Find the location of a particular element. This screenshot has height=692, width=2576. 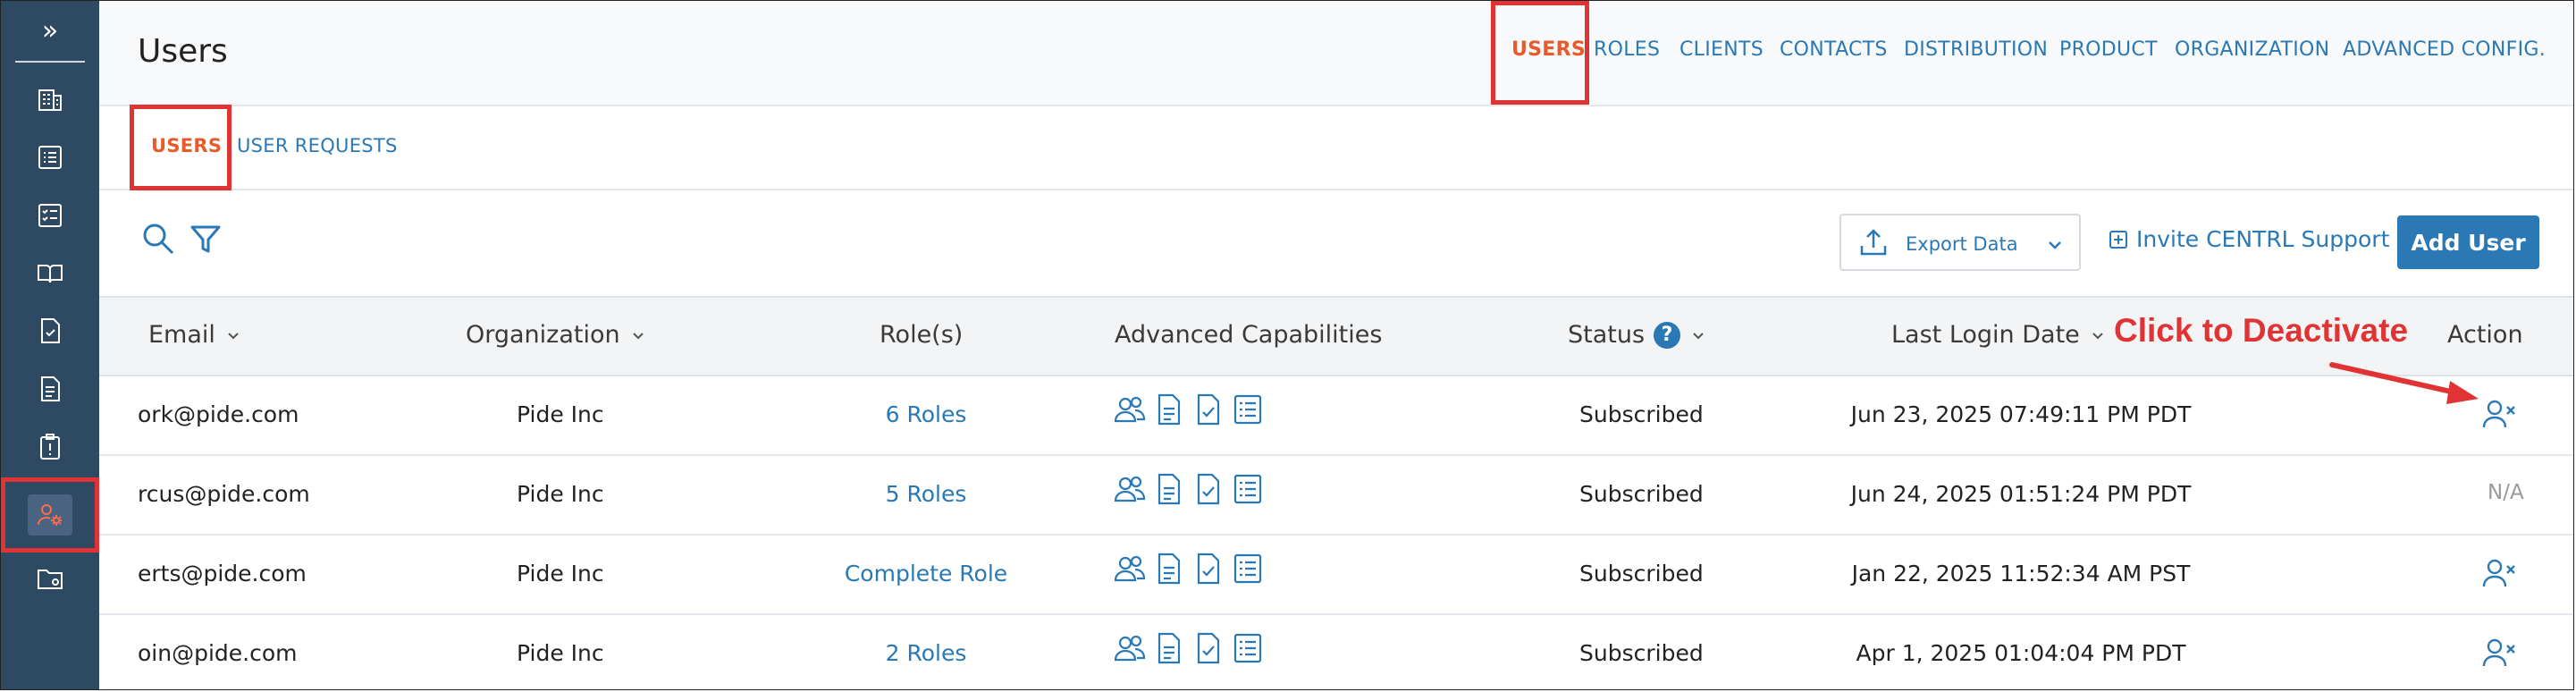

sidebar-item-issues is located at coordinates (50, 447).